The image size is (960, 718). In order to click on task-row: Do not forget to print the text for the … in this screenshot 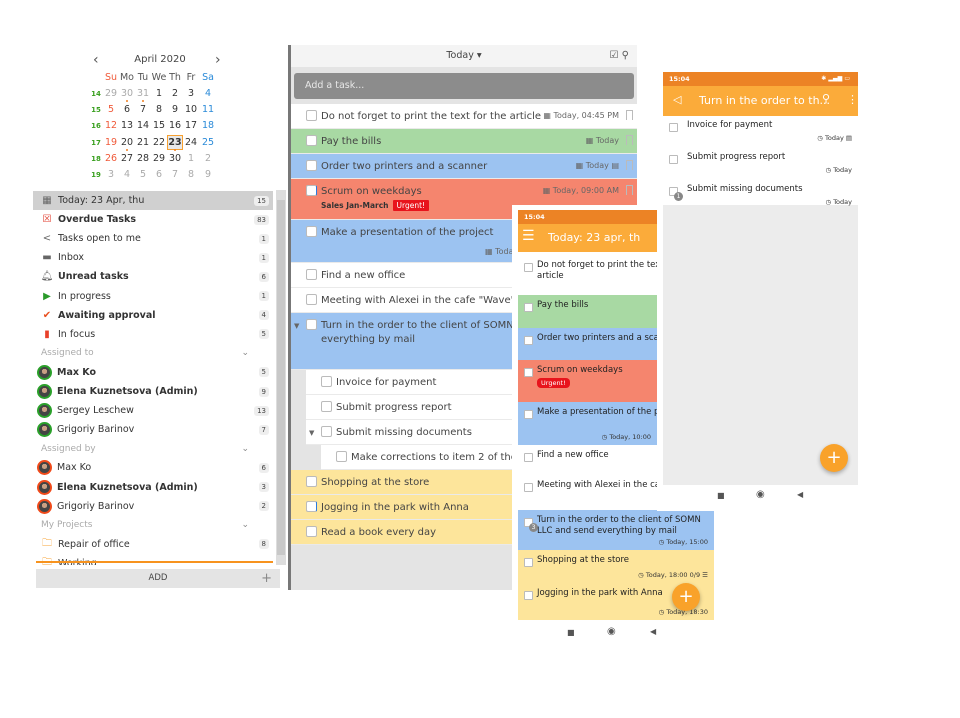, I will do `click(464, 116)`.